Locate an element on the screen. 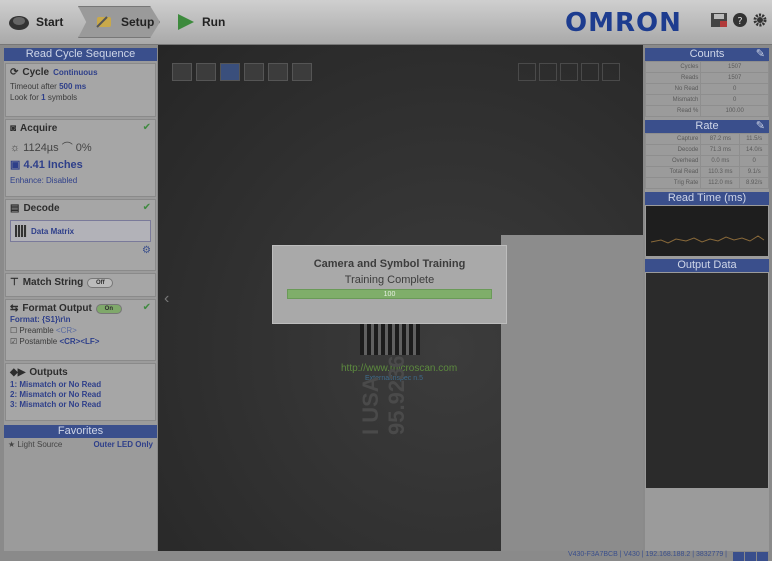 The width and height of the screenshot is (772, 561). zoom-toolbar is located at coordinates (569, 72).